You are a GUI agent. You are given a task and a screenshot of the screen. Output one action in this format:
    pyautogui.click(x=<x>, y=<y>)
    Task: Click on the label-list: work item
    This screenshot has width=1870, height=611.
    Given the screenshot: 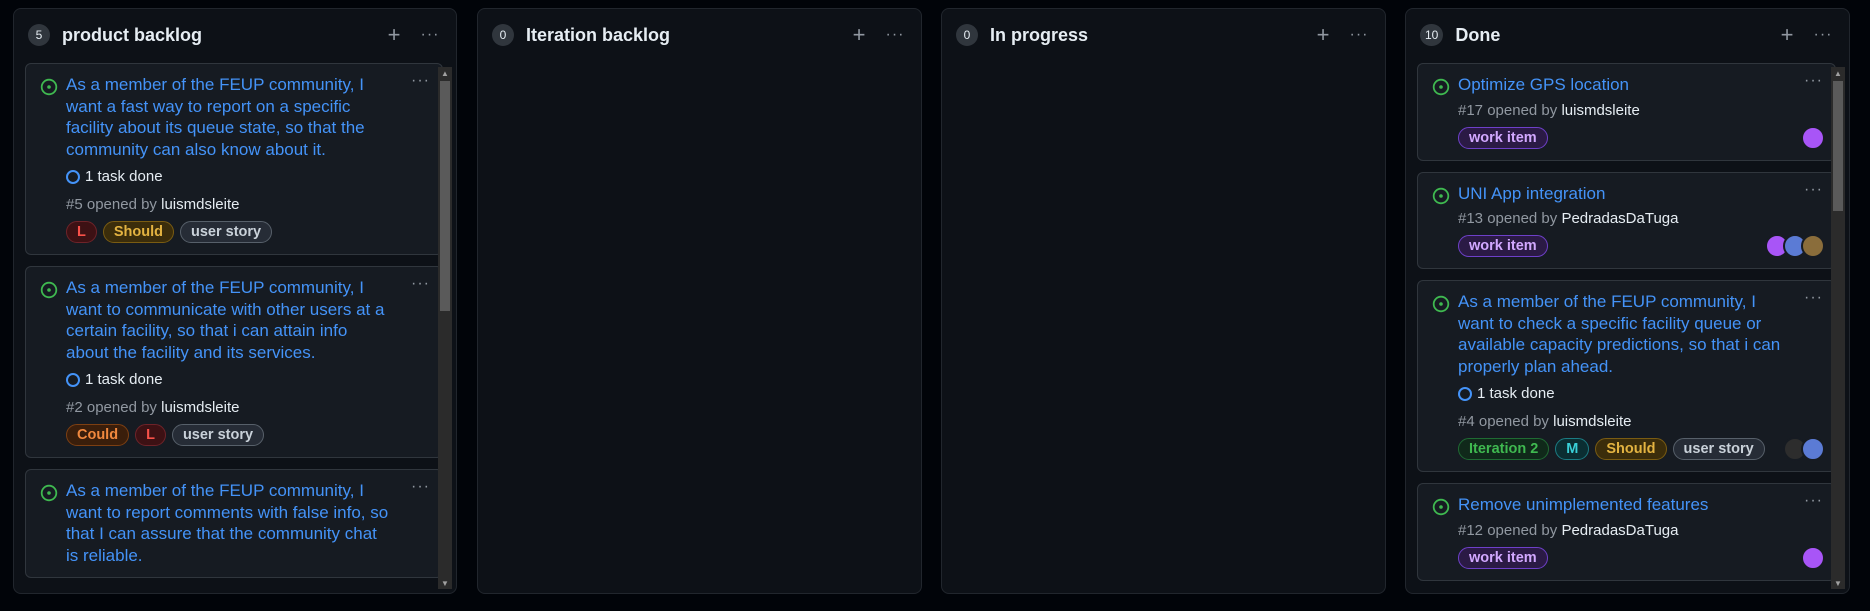 What is the action you would take?
    pyautogui.click(x=1640, y=137)
    